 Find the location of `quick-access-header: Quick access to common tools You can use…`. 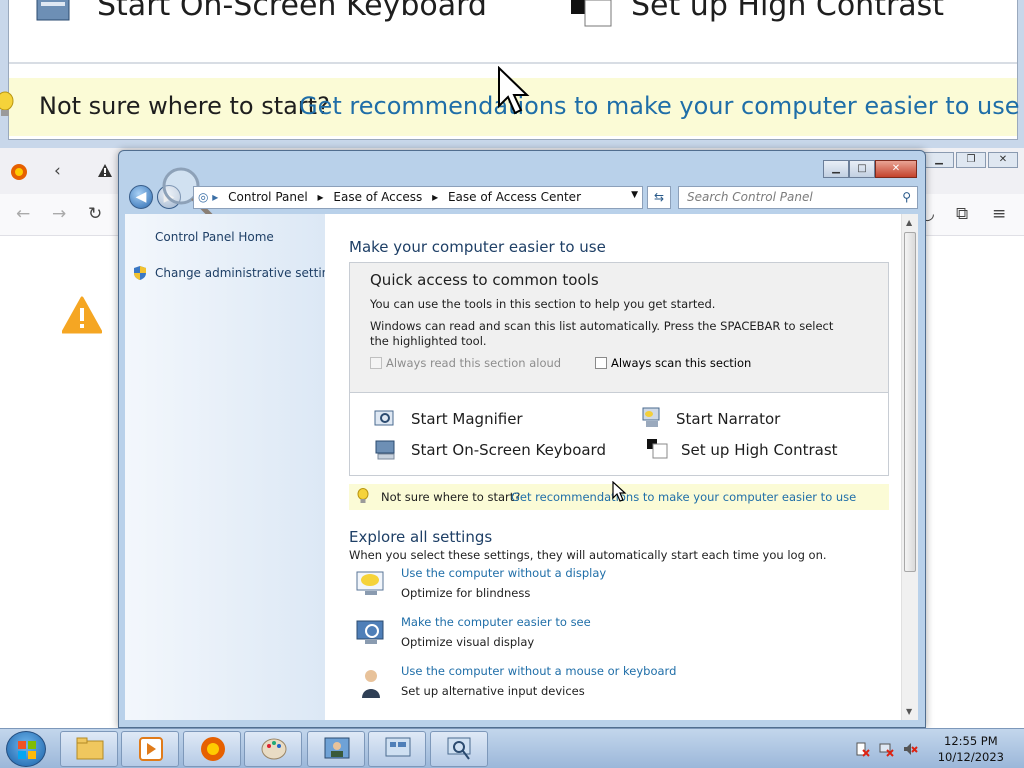

quick-access-header: Quick access to common tools You can use… is located at coordinates (619, 328).